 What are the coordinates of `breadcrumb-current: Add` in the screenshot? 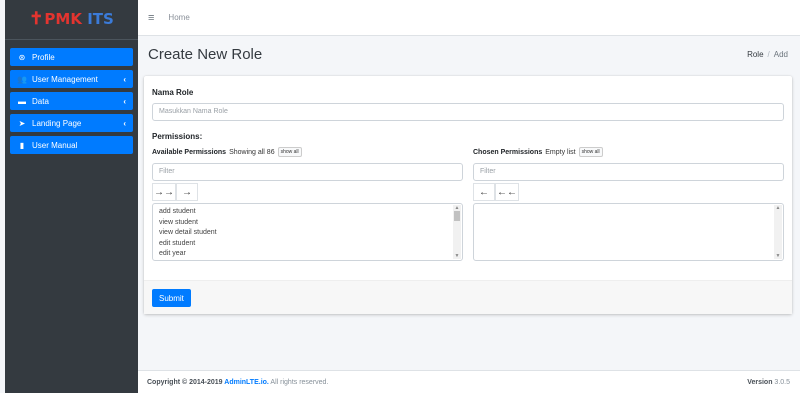 It's located at (780, 54).